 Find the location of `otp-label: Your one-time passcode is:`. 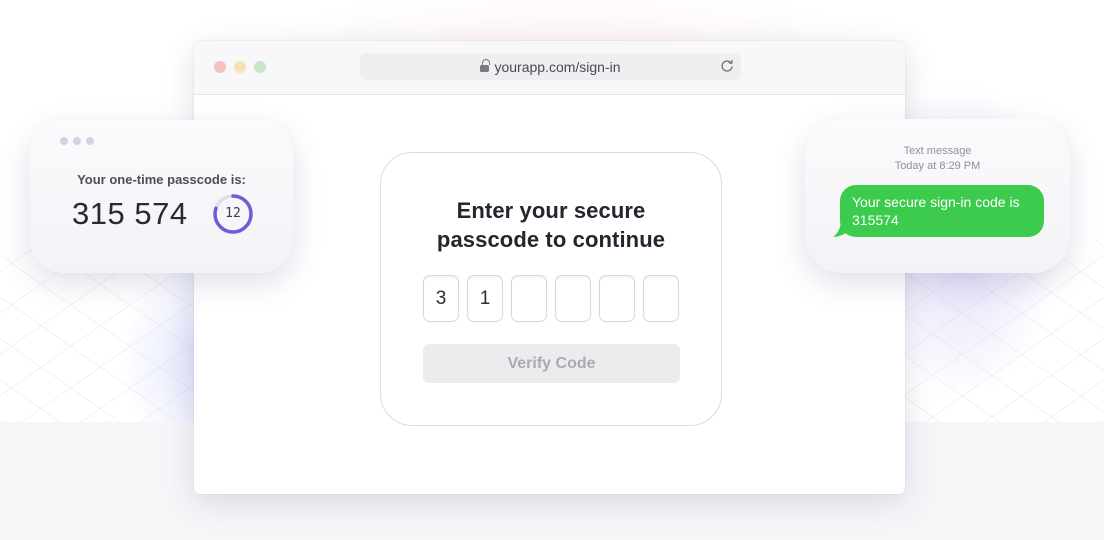

otp-label: Your one-time passcode is: is located at coordinates (161, 179).